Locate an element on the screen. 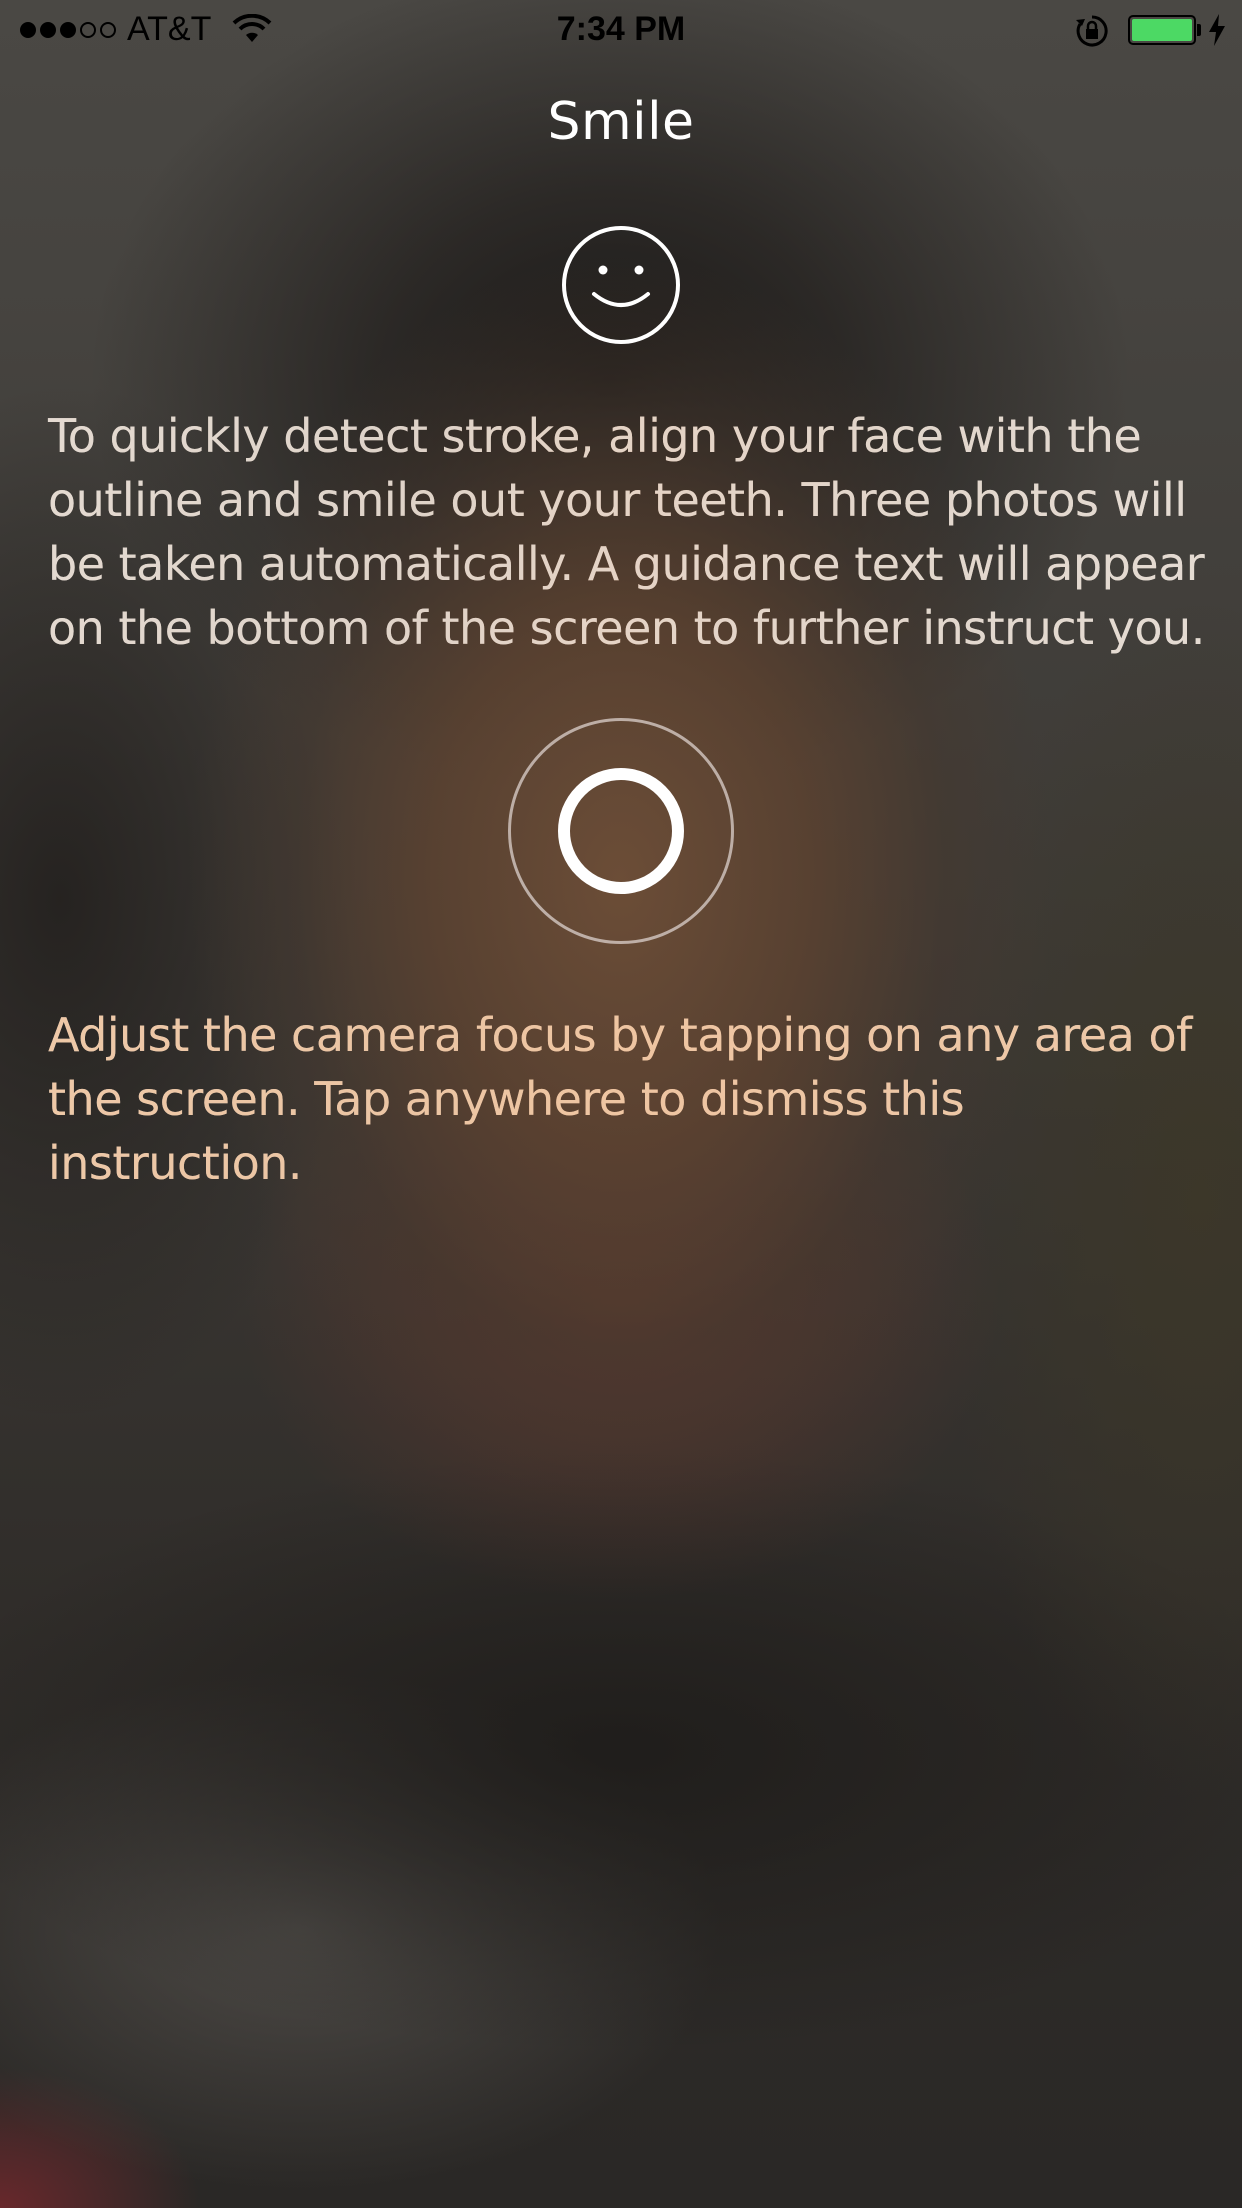 The height and width of the screenshot is (2208, 1242). shutter-icon is located at coordinates (621, 831).